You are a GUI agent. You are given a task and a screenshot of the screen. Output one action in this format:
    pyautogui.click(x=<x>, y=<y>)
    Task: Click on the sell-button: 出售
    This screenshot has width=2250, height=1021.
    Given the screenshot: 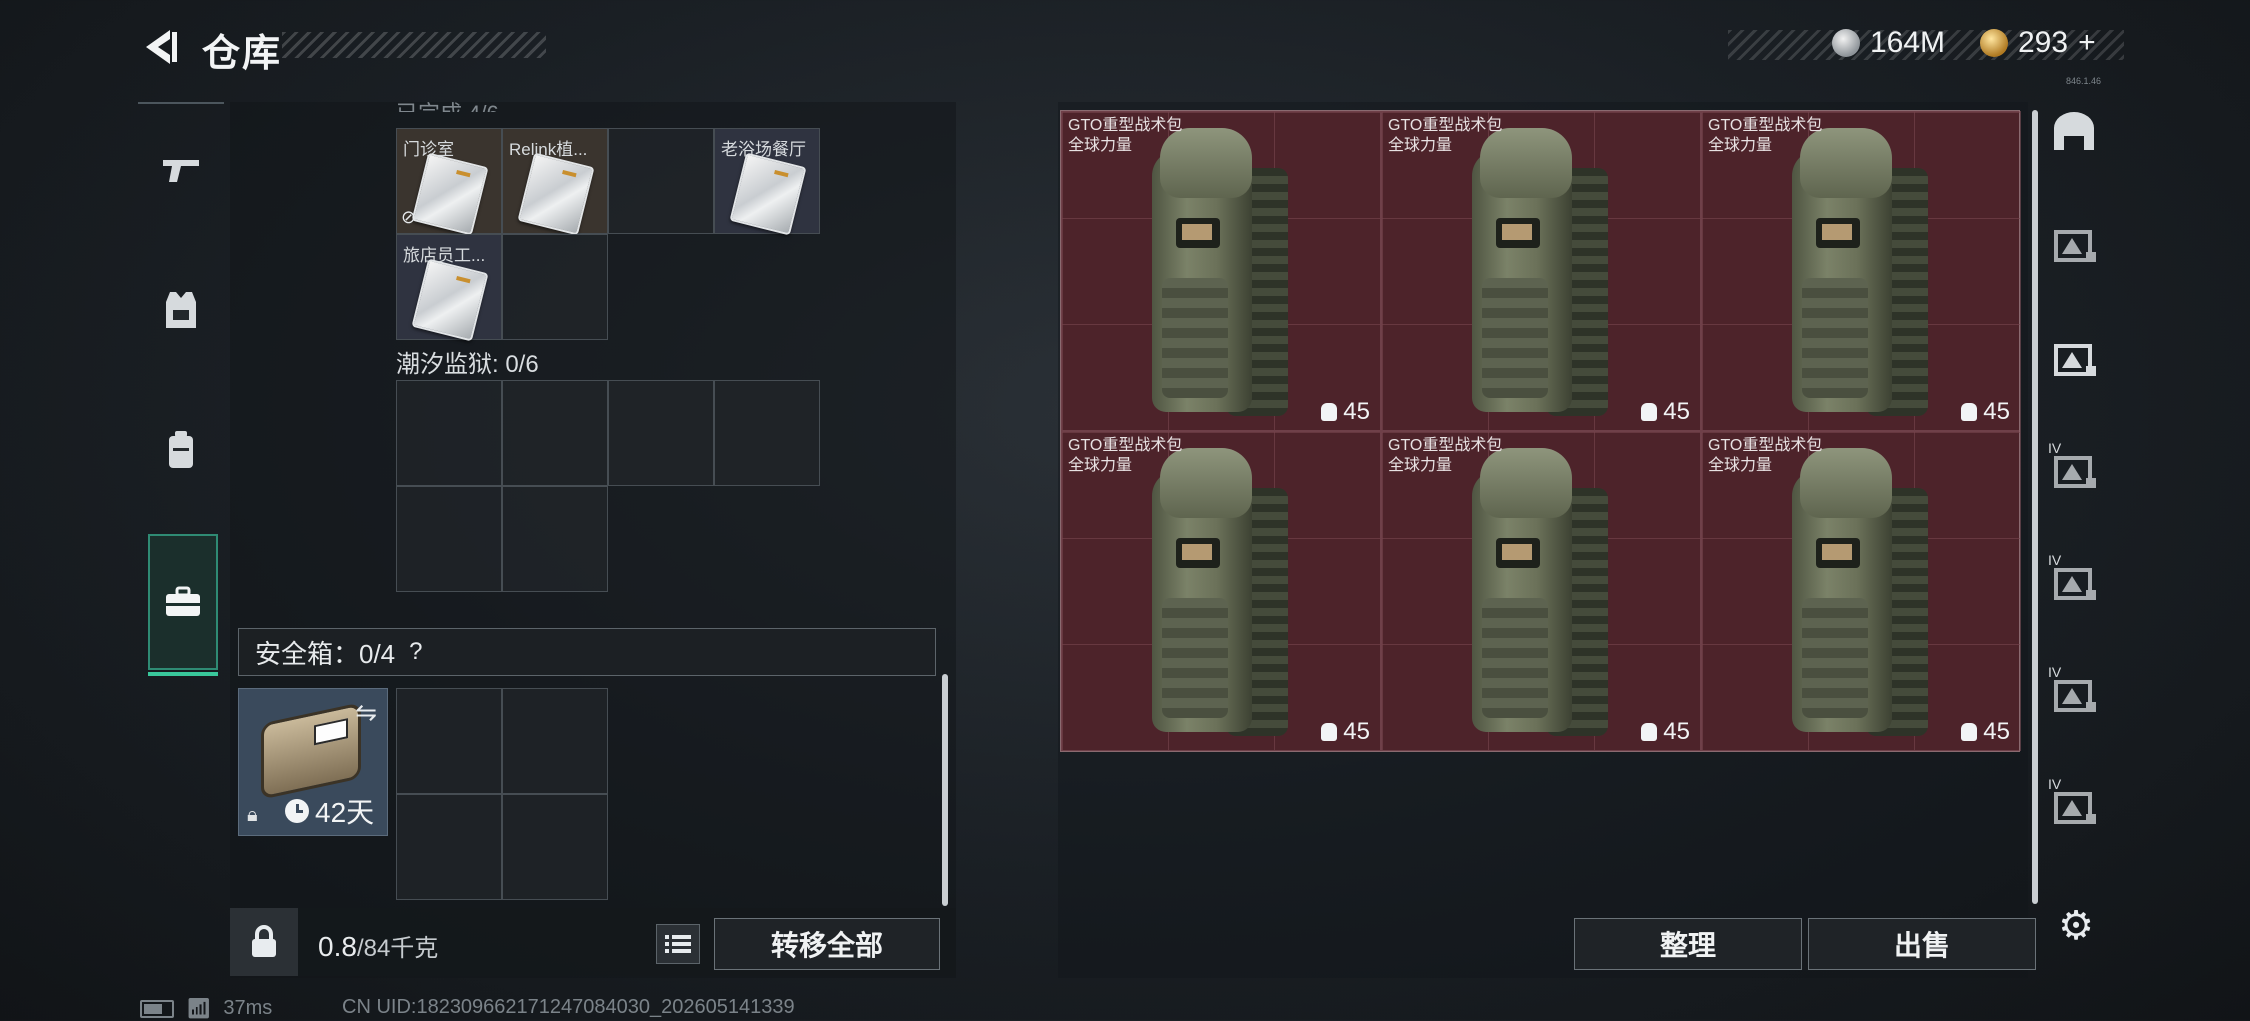 What is the action you would take?
    pyautogui.click(x=1922, y=944)
    